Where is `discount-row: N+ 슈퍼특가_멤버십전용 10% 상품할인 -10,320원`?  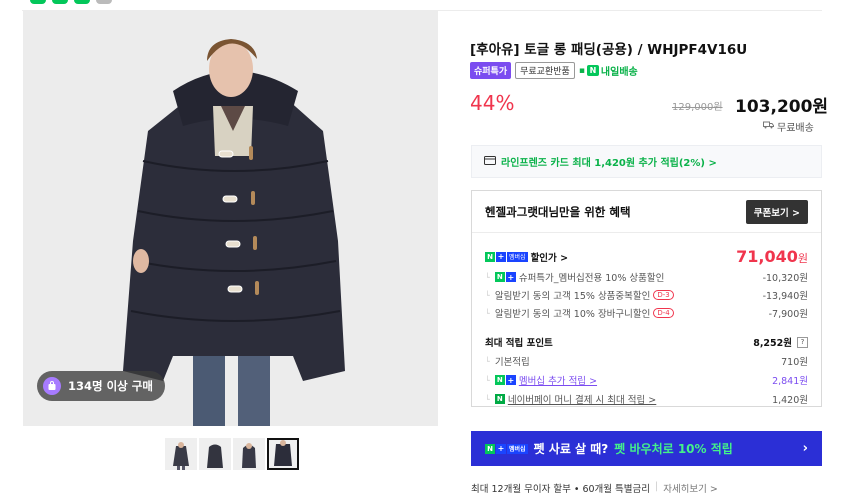 discount-row: N+ 슈퍼특가_멤버십전용 10% 상품할인 -10,320원 is located at coordinates (646, 277).